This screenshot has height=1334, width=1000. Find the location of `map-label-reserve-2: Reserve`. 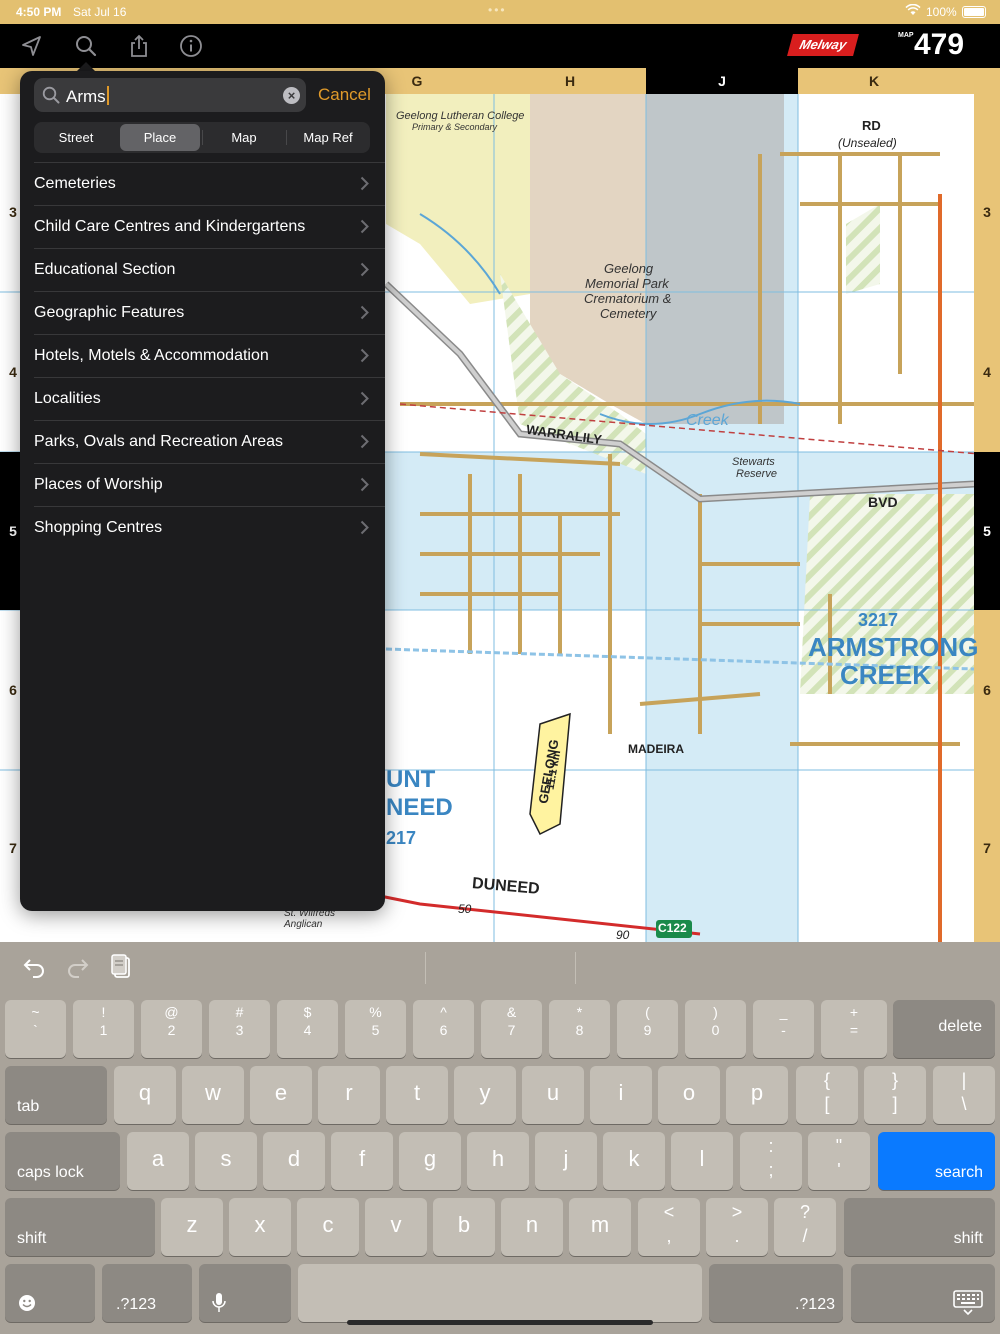

map-label-reserve-2: Reserve is located at coordinates (756, 474).